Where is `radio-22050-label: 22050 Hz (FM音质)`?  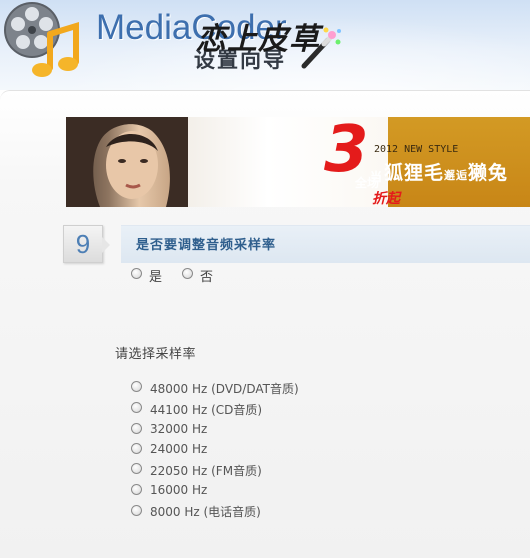
radio-22050-label: 22050 Hz (FM音质) is located at coordinates (206, 470).